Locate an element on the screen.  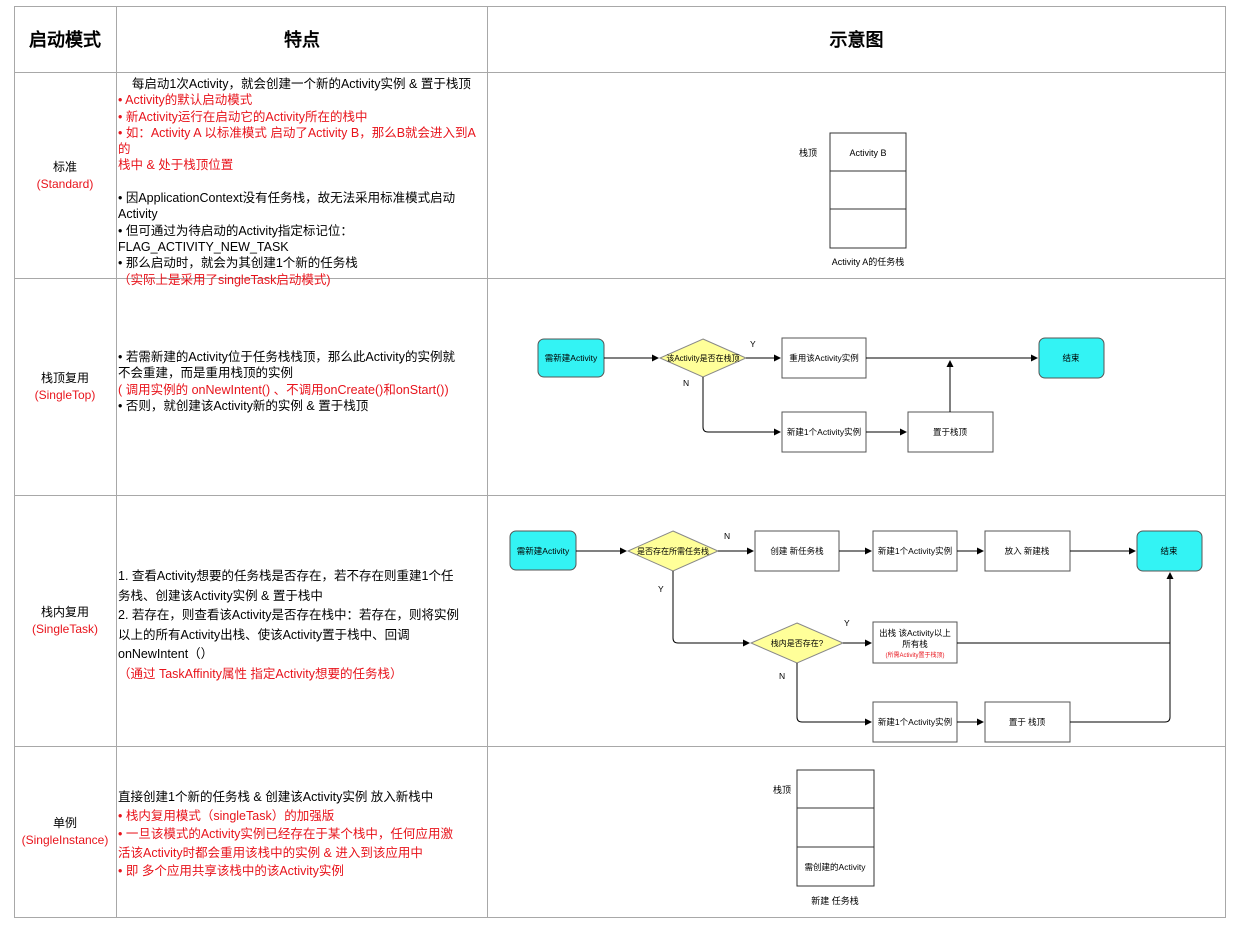
new-instance2-label: 新建1个Activity实例 is located at coordinates (915, 722).